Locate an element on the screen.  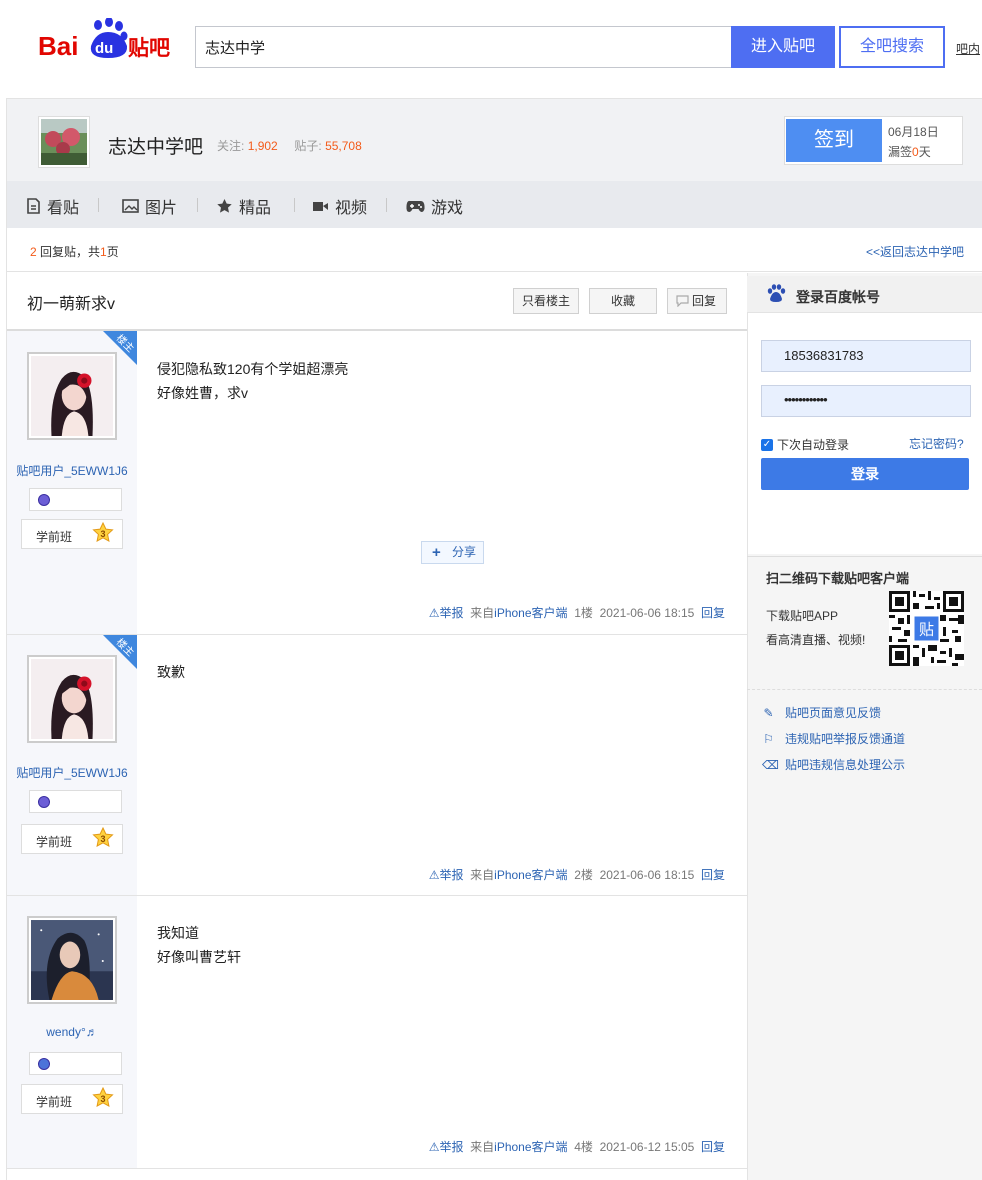
only-op-button: 只看楼主 is located at coordinates (546, 301).